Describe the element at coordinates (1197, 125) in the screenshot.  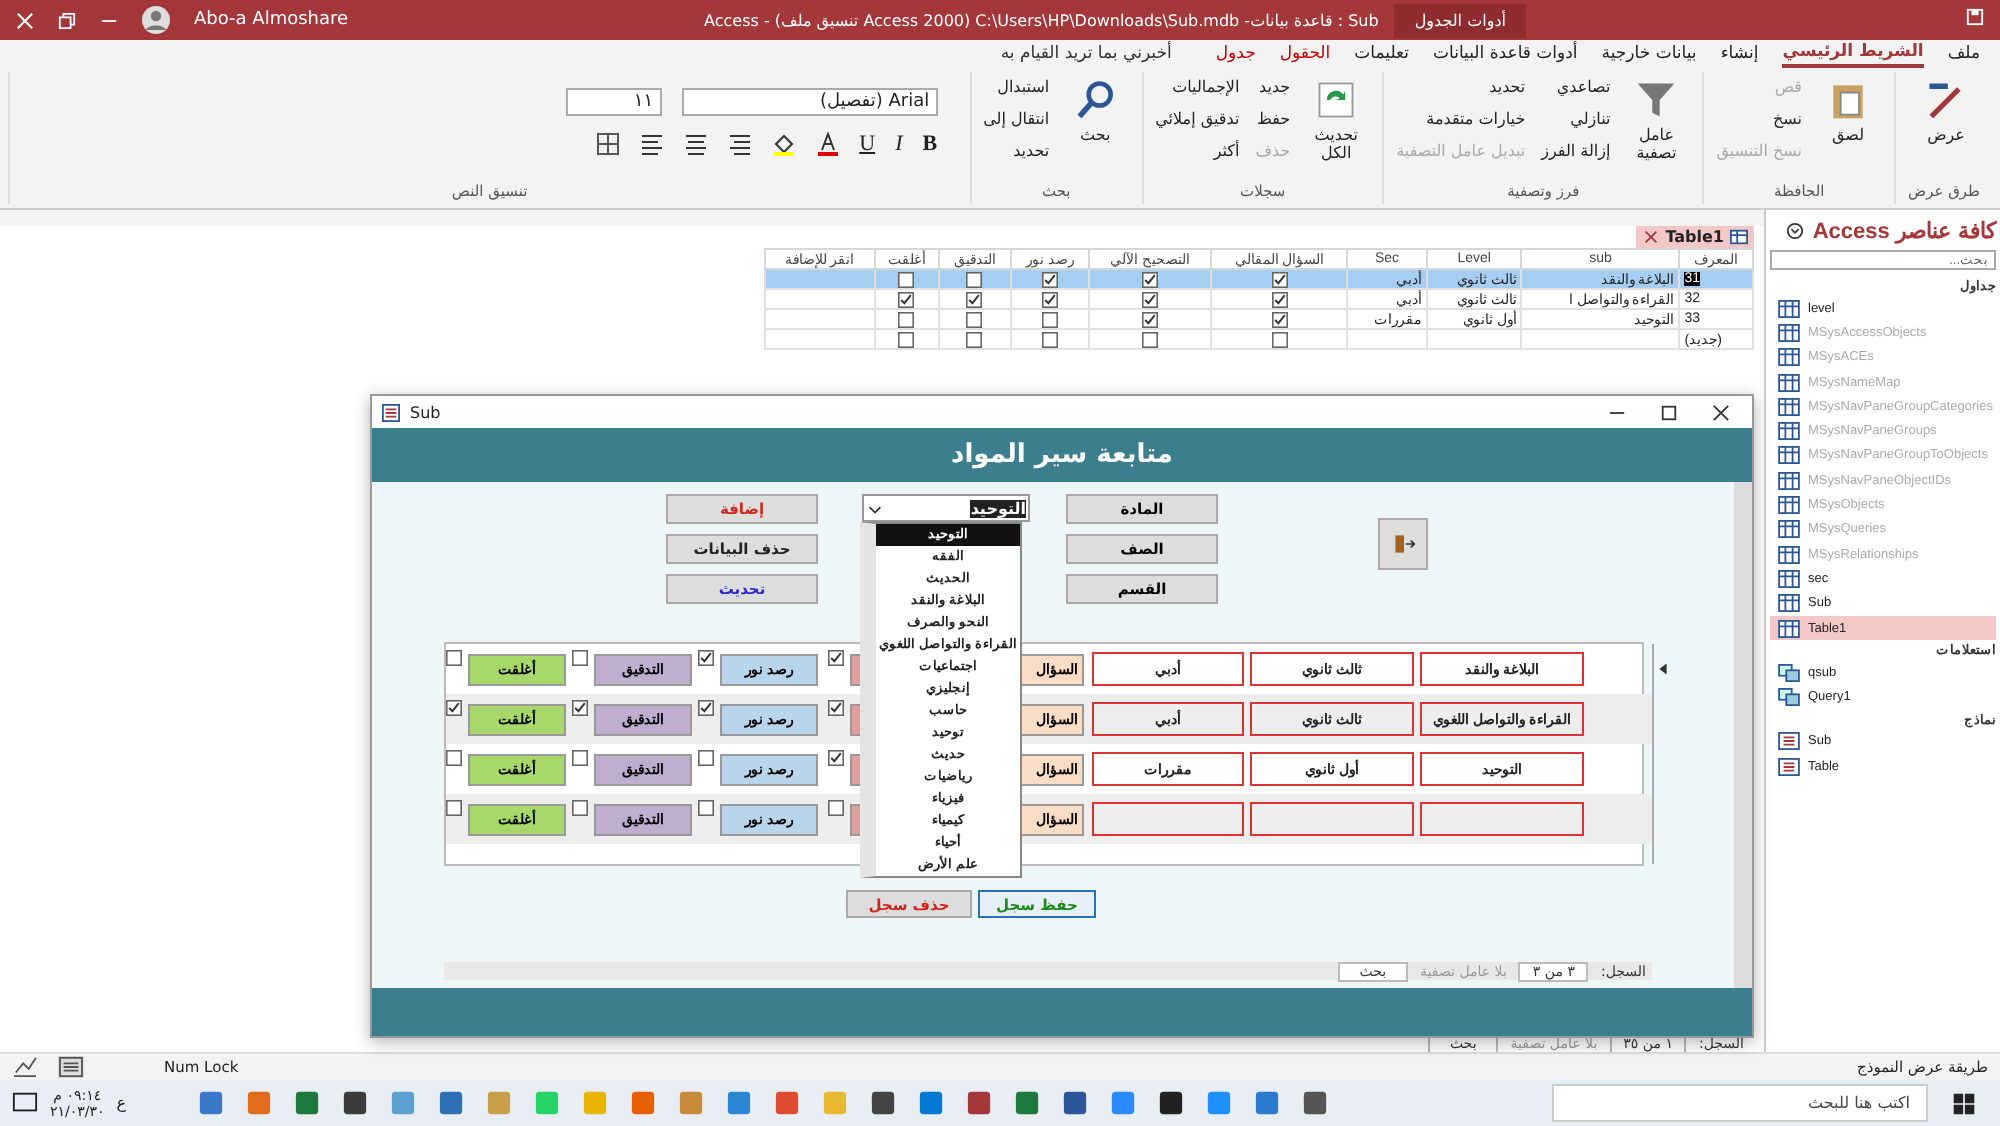
I see `ribbon-button: تدقيق إملائي` at that location.